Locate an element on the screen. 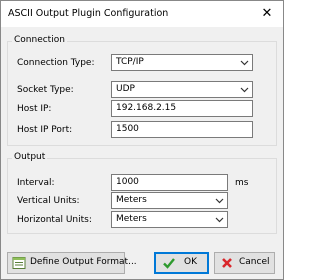 The height and width of the screenshot is (280, 320). connection-group-label: Connection is located at coordinates (39, 40).